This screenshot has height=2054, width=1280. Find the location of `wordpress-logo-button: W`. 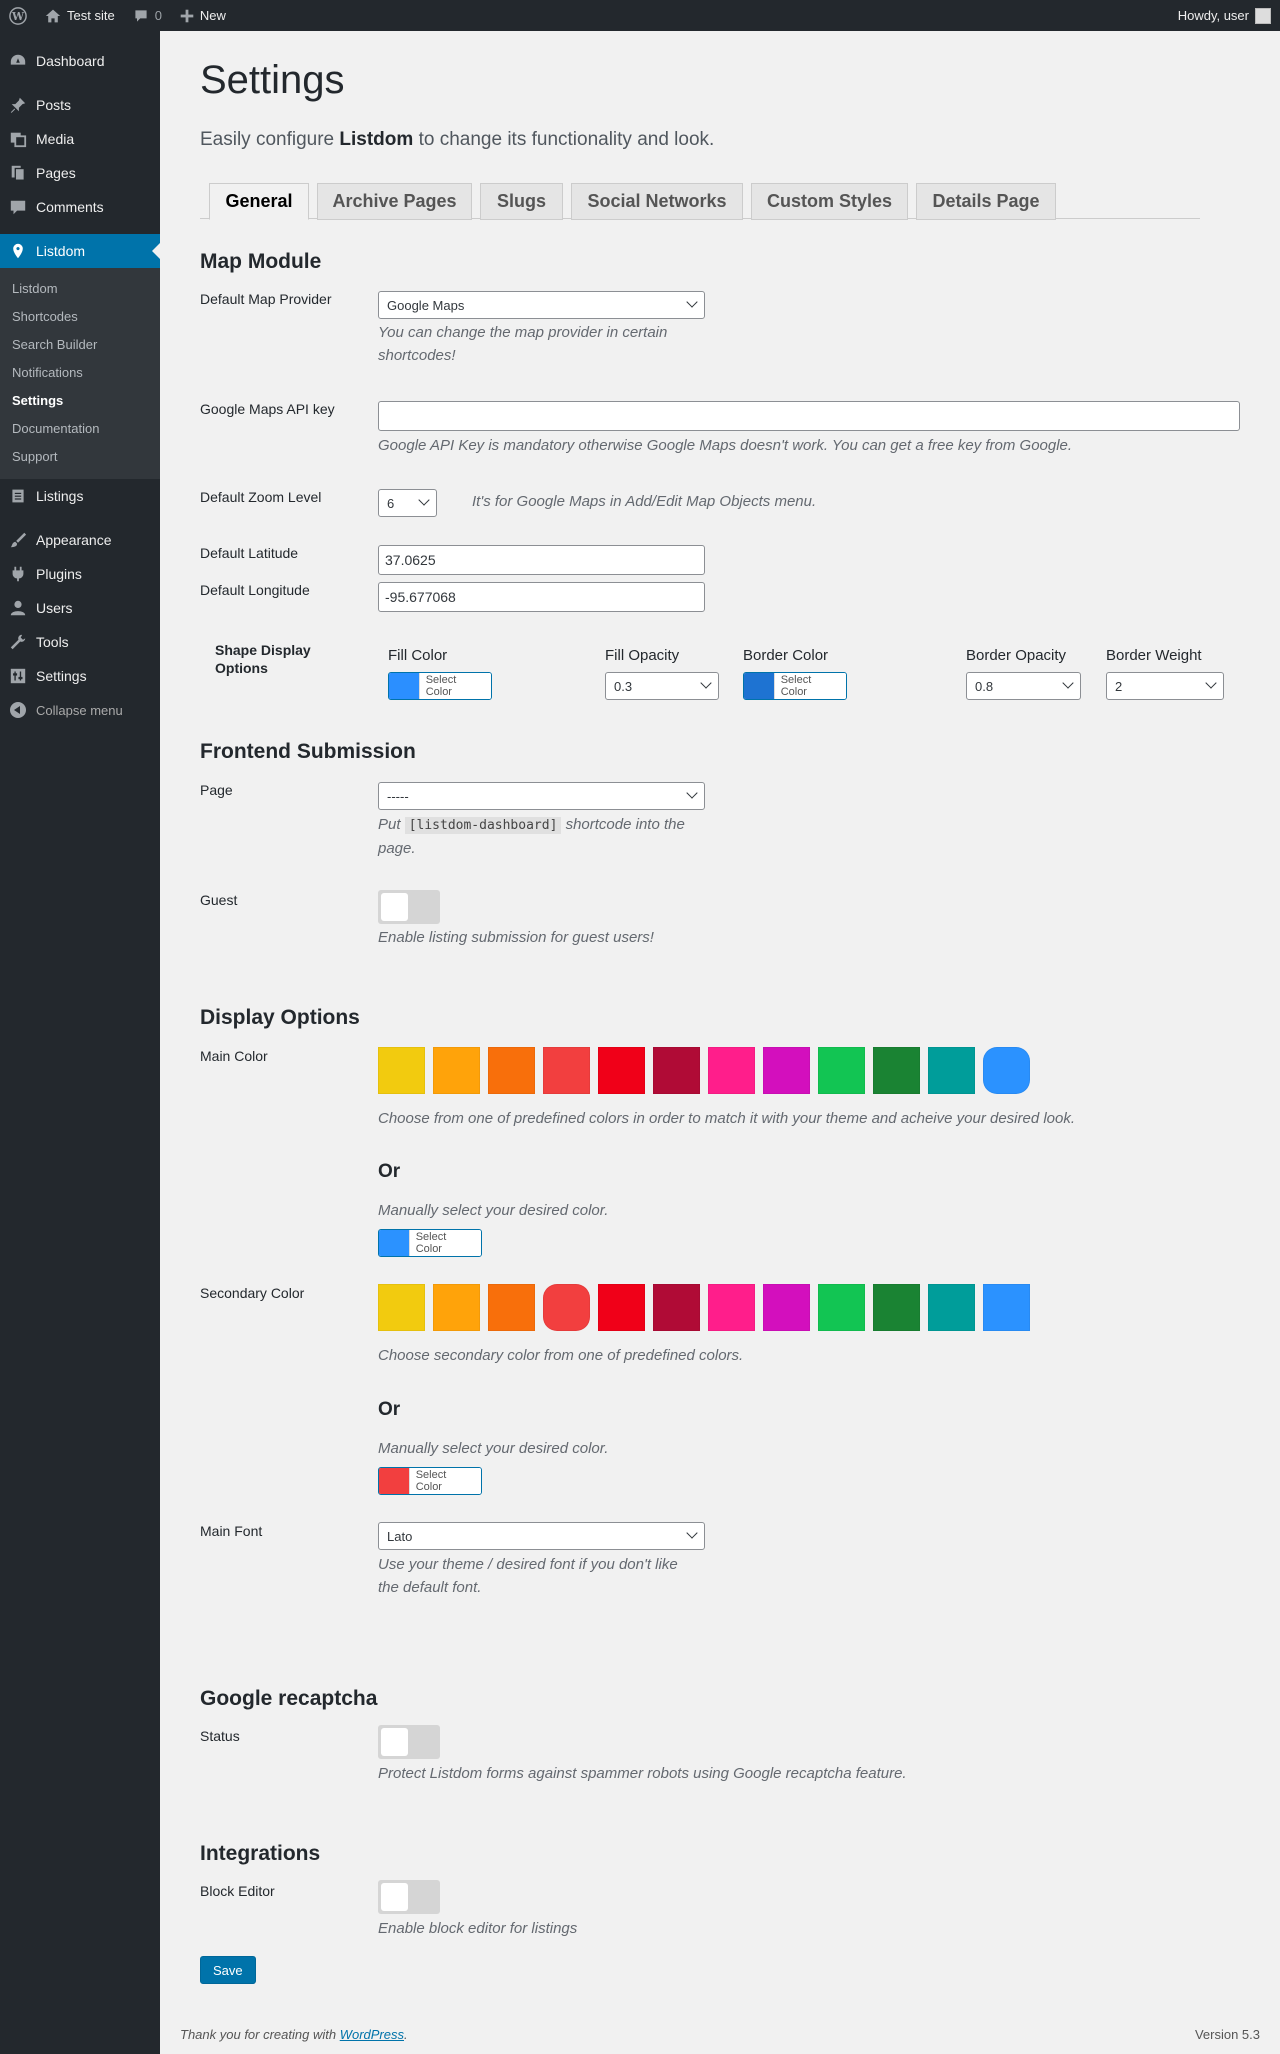

wordpress-logo-button: W is located at coordinates (18, 15).